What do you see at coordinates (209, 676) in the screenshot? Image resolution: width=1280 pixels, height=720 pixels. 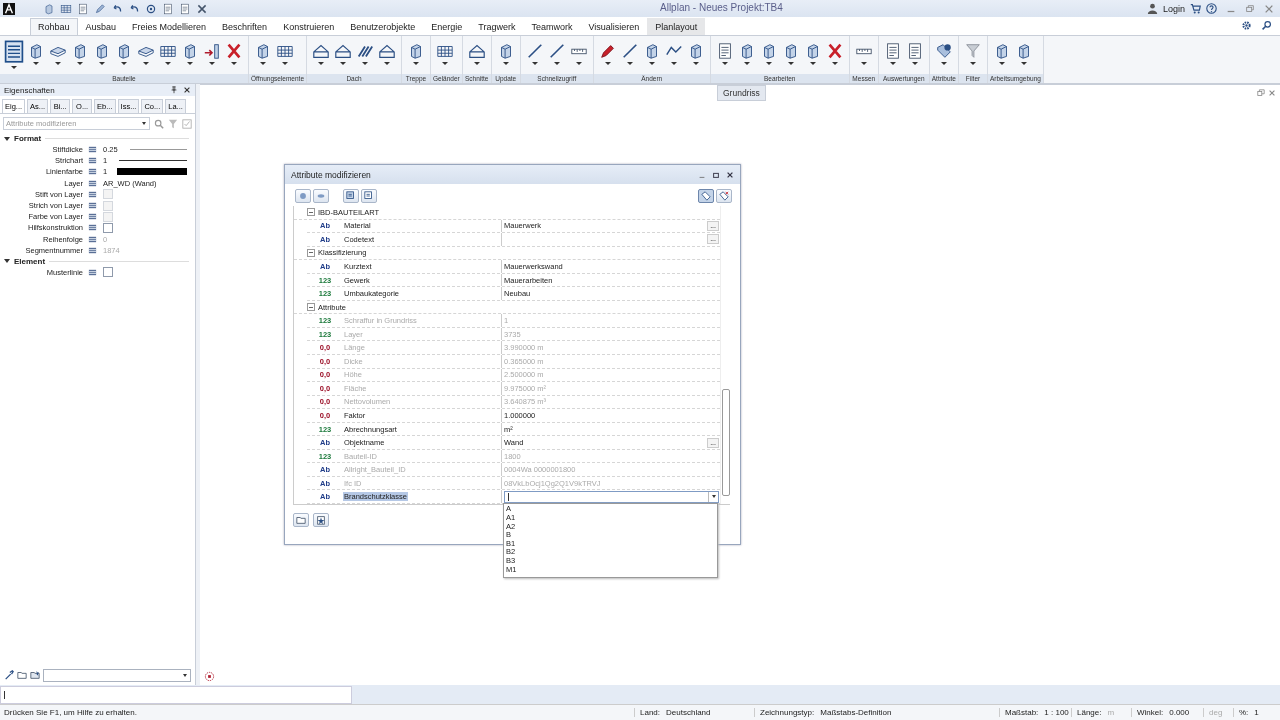 I see `target-icon` at bounding box center [209, 676].